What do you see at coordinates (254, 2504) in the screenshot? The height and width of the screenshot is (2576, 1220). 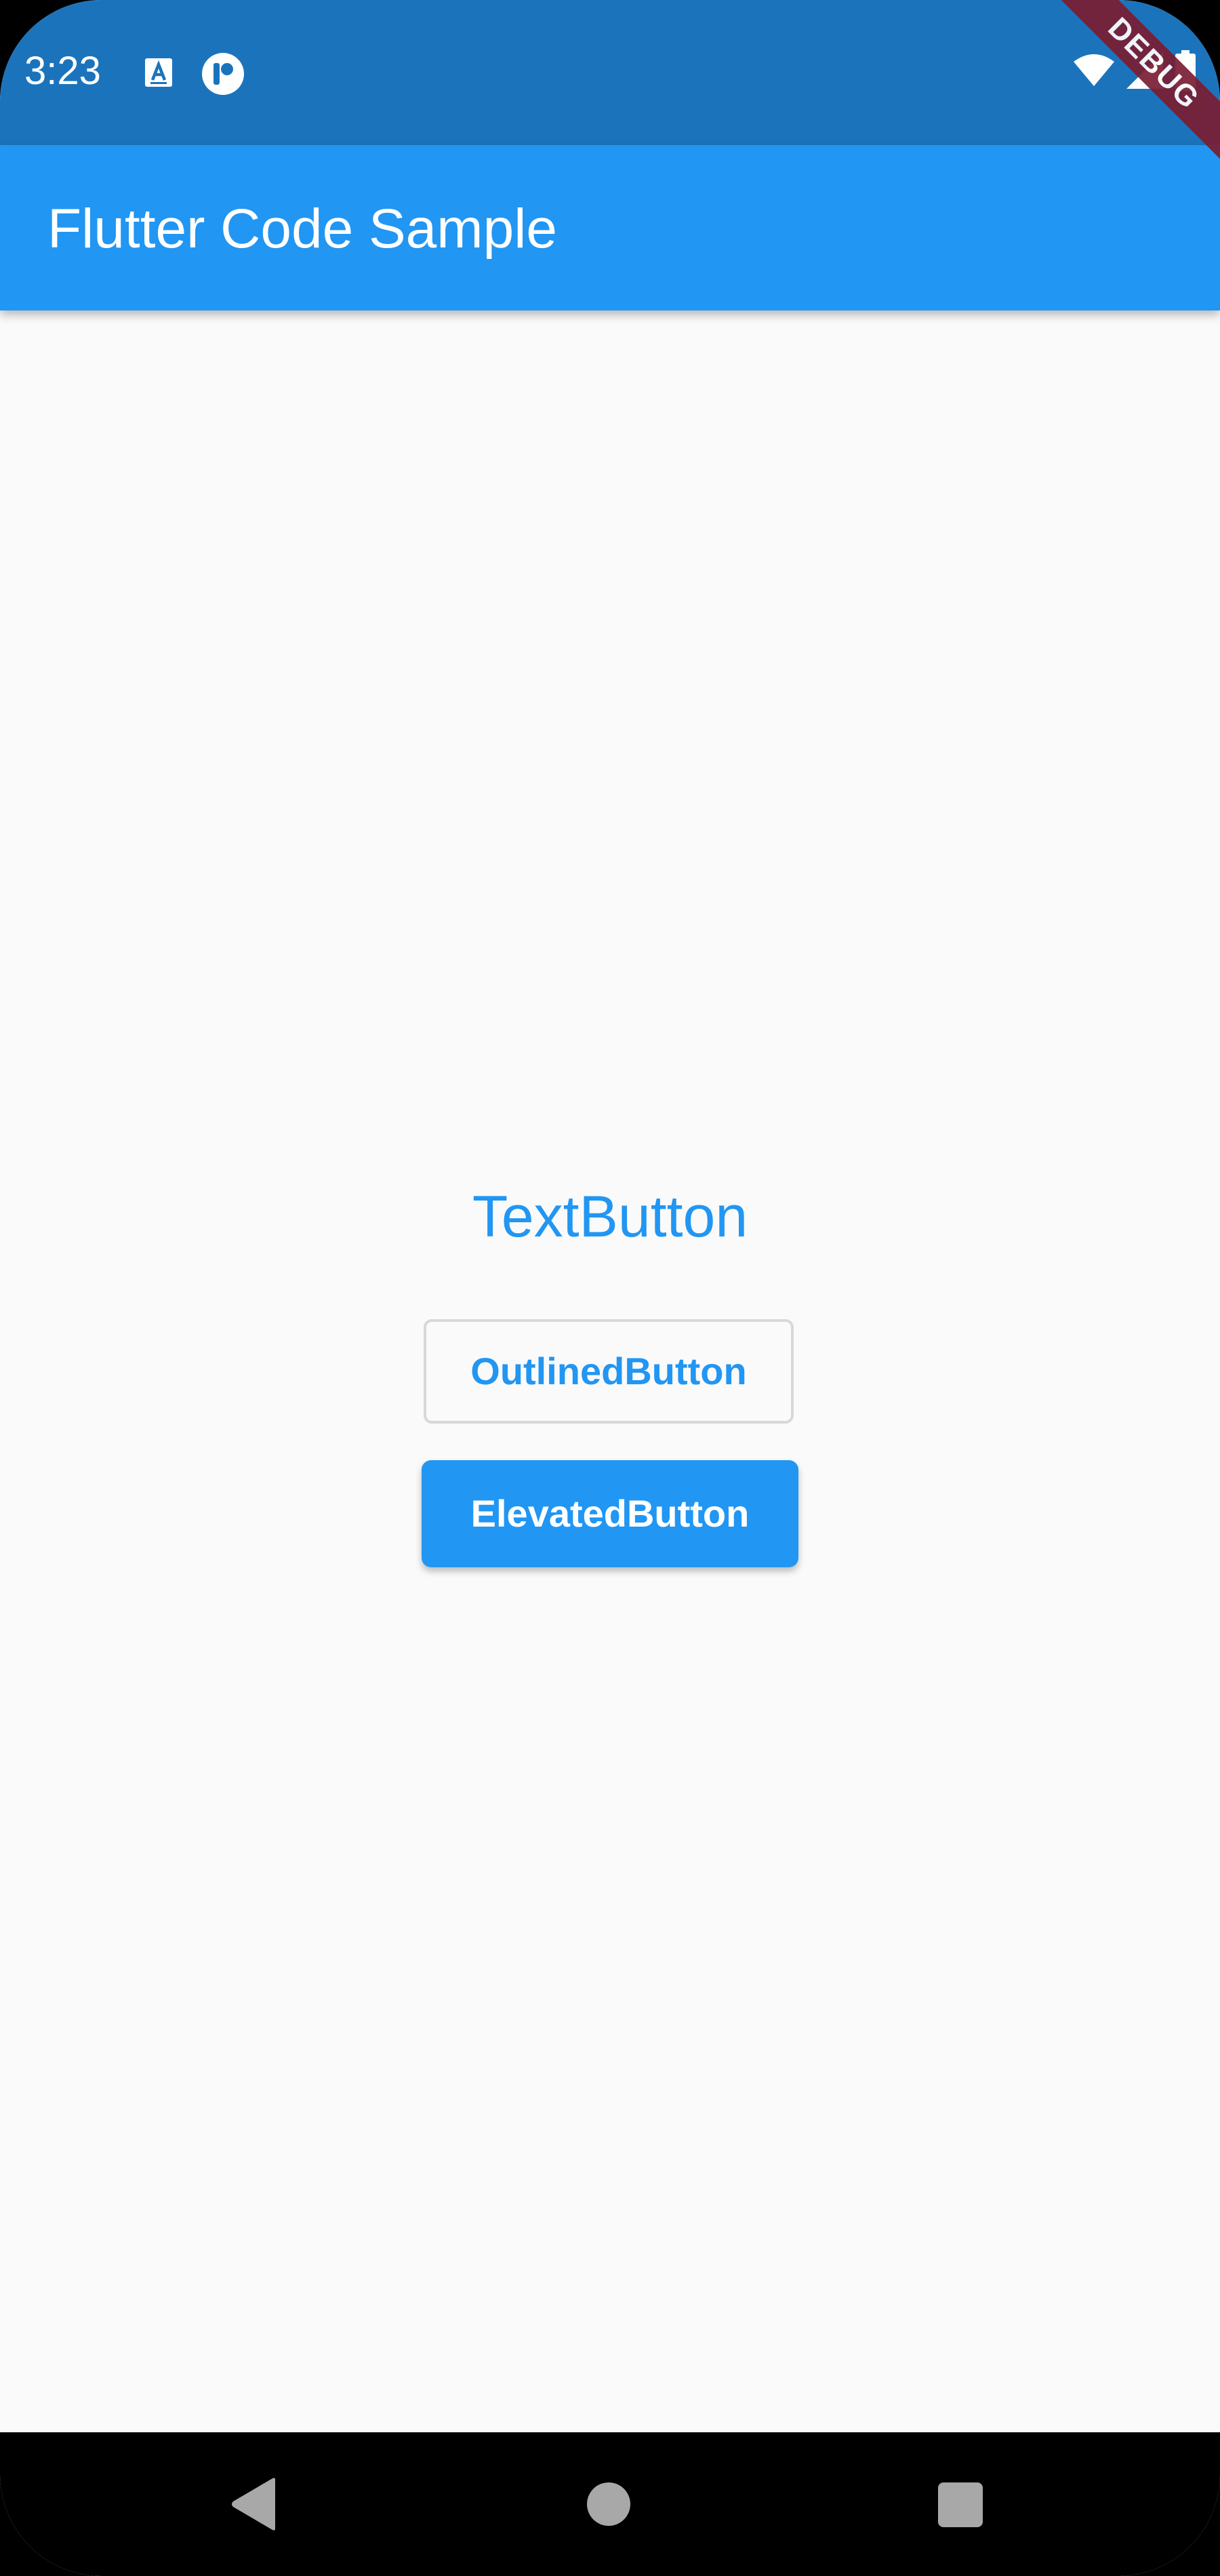 I see `back-triangle-icon` at bounding box center [254, 2504].